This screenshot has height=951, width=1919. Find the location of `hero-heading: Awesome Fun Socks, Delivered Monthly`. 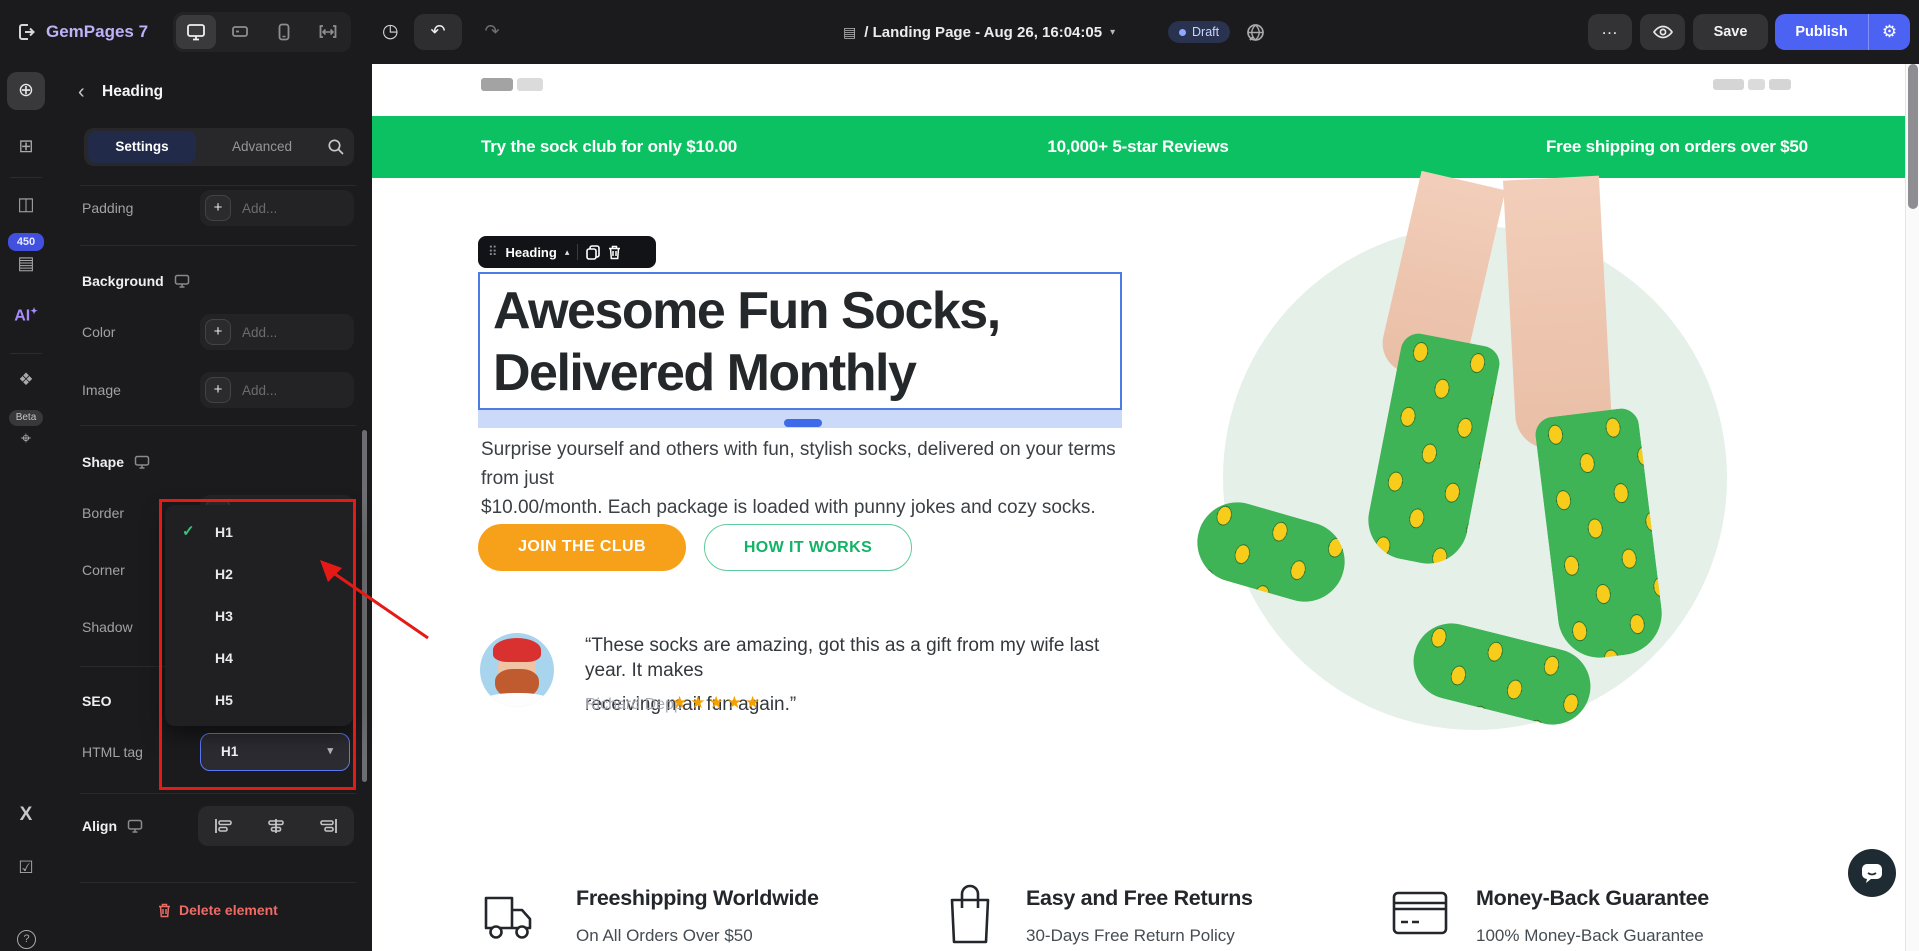

hero-heading: Awesome Fun Socks, Delivered Monthly is located at coordinates (800, 339).